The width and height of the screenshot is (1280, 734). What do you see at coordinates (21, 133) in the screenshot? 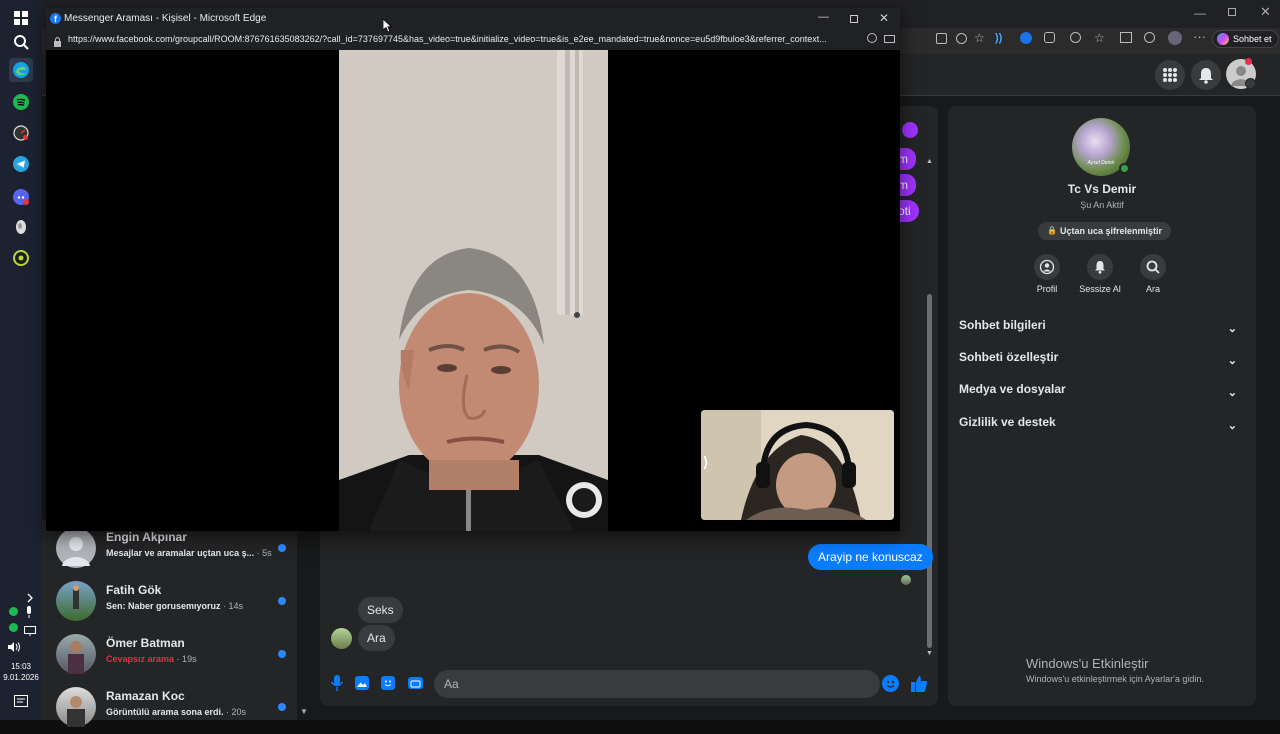
I see `speedometer-icon` at bounding box center [21, 133].